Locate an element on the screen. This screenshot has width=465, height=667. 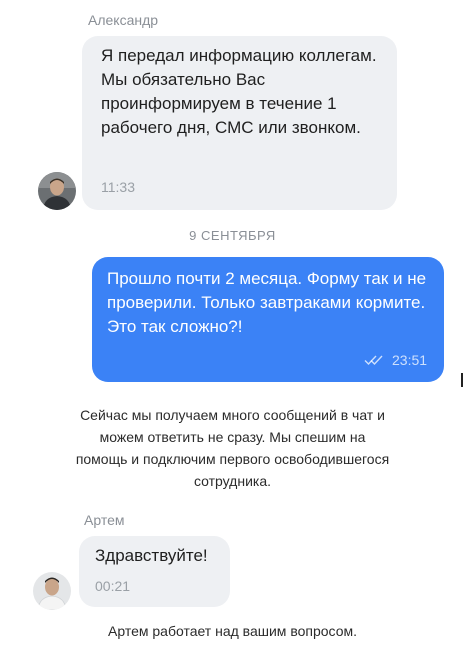
message-meta: 23:51 is located at coordinates (395, 360).